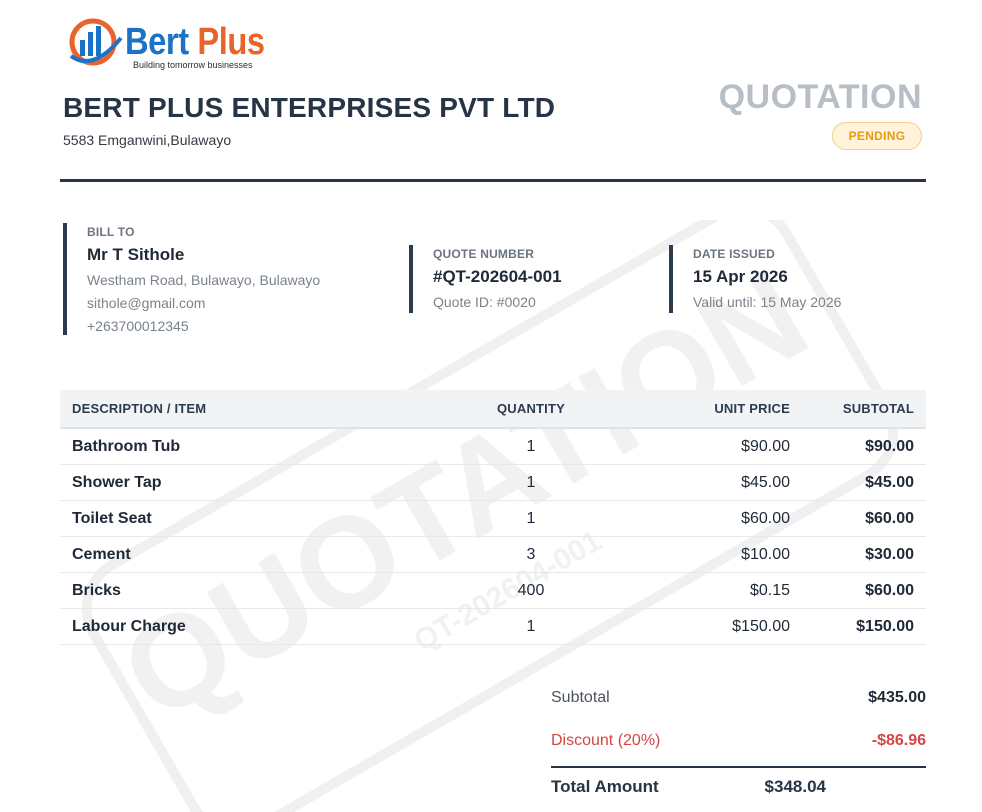  I want to click on item-description: Toilet Seat, so click(252, 518).